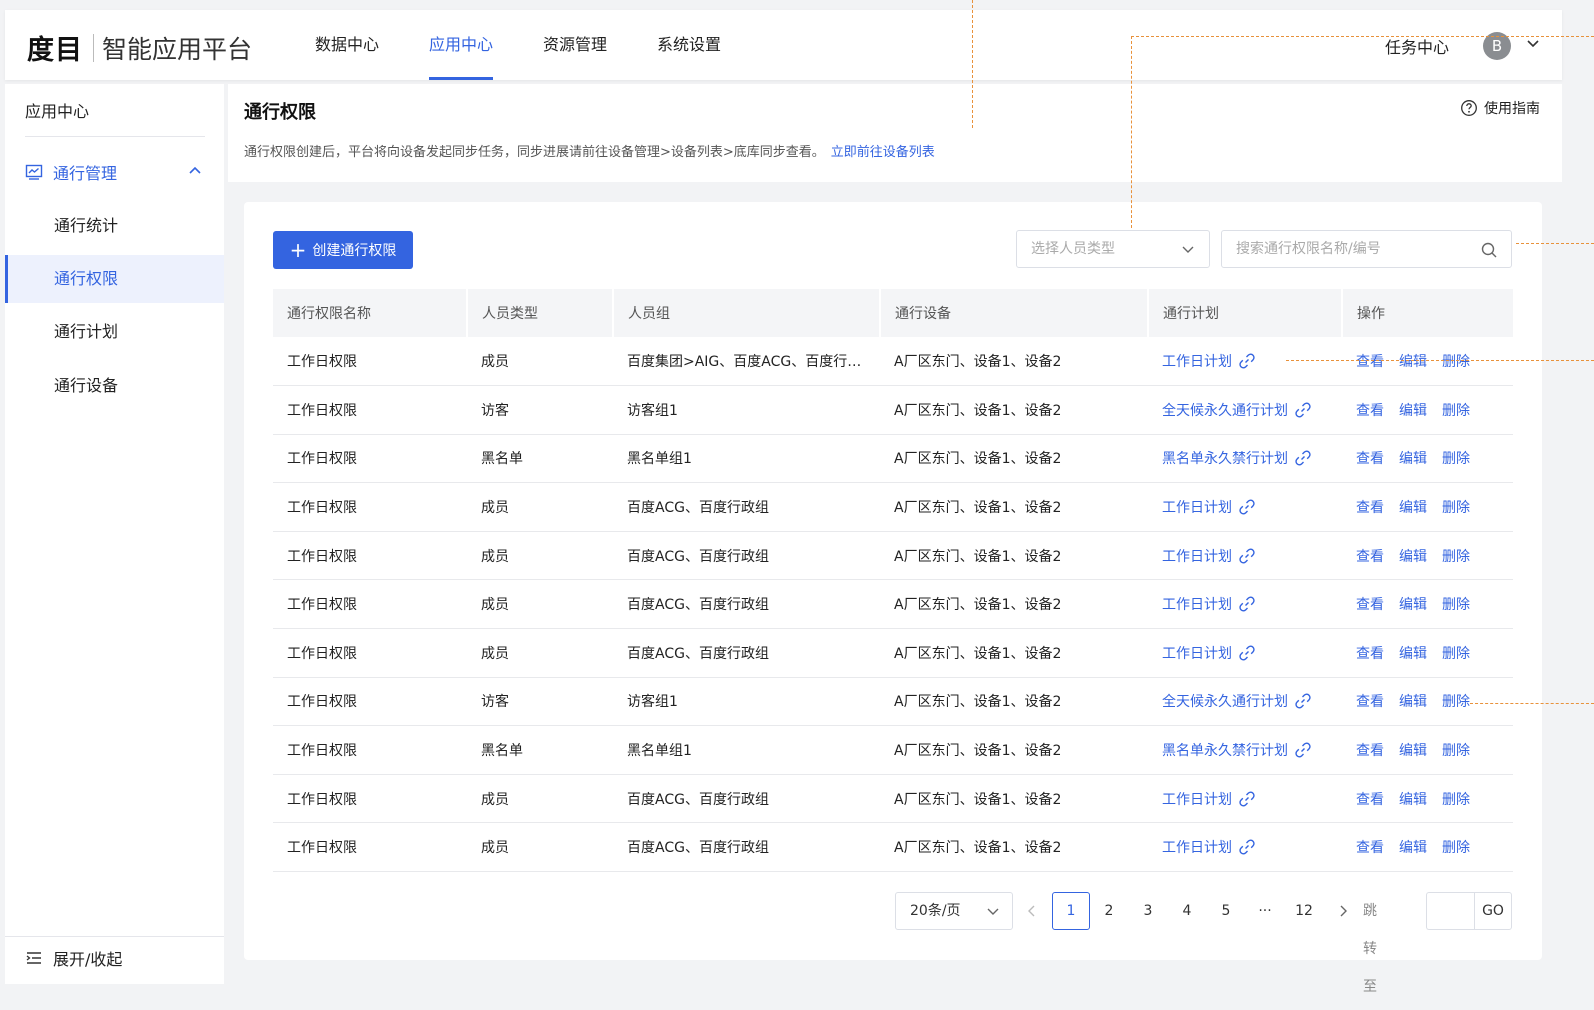 The image size is (1594, 1010). Describe the element at coordinates (1071, 911) in the screenshot. I see `page-1: 1` at that location.